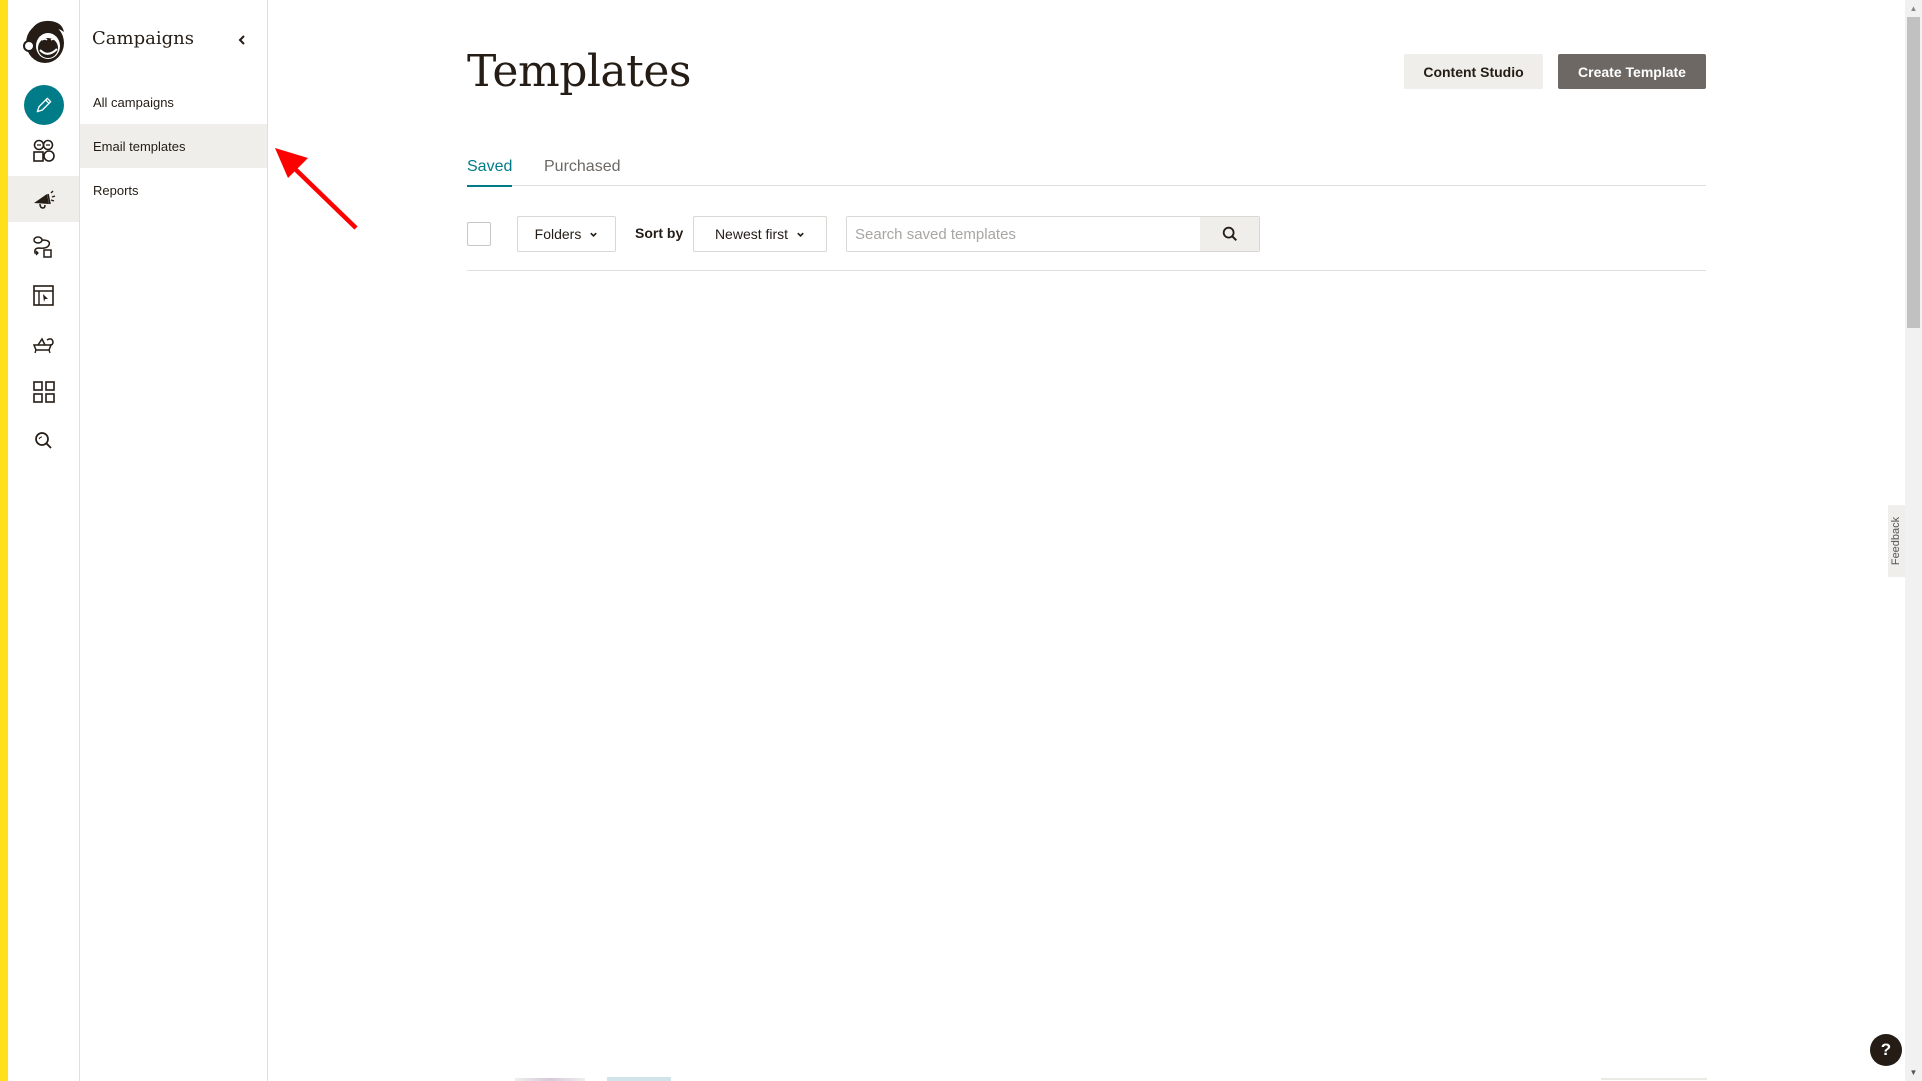  I want to click on subnav-item-all-campaigns: All campaigns, so click(173, 102).